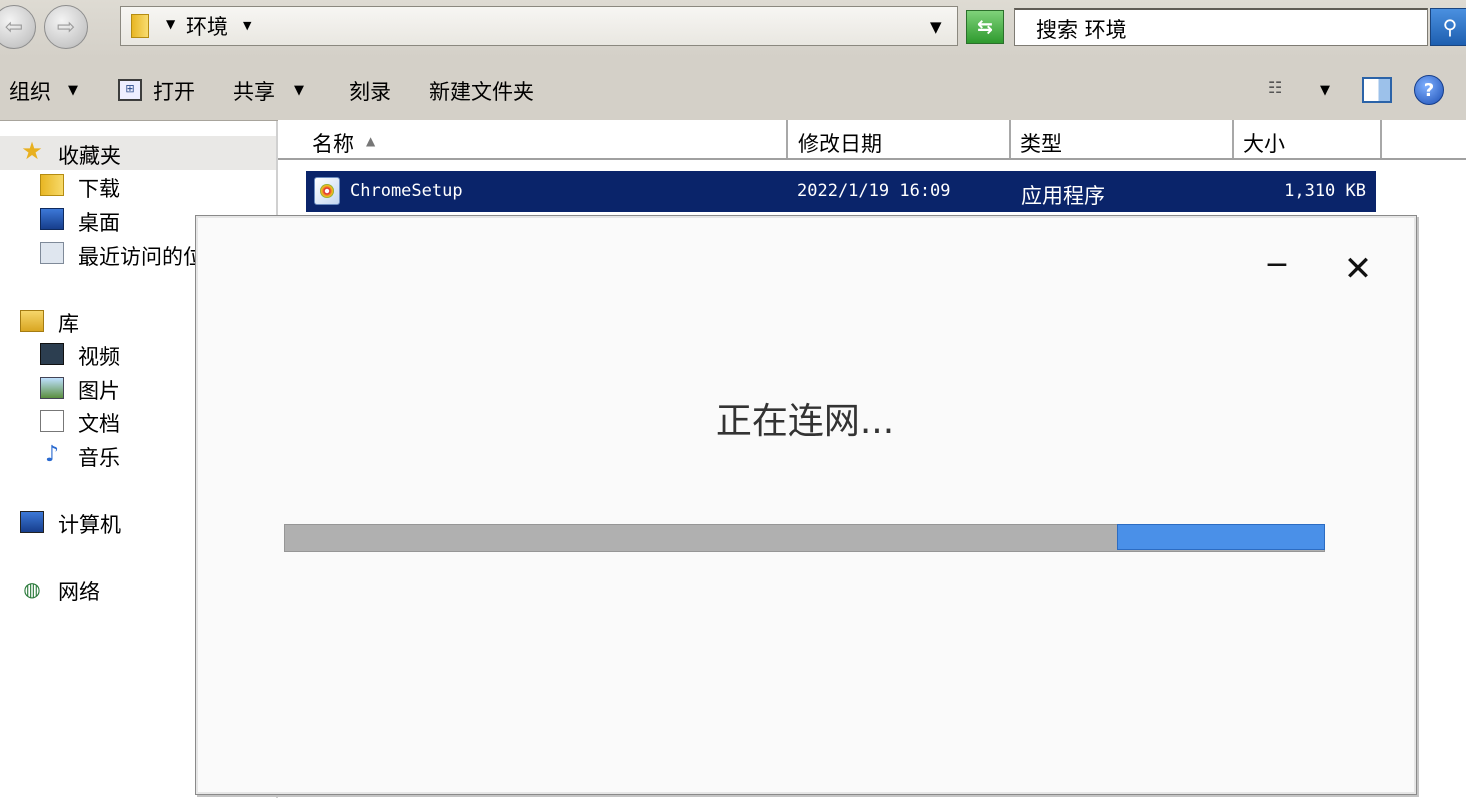 Image resolution: width=1466 pixels, height=798 pixels. What do you see at coordinates (52, 253) in the screenshot?
I see `recent-places-icon` at bounding box center [52, 253].